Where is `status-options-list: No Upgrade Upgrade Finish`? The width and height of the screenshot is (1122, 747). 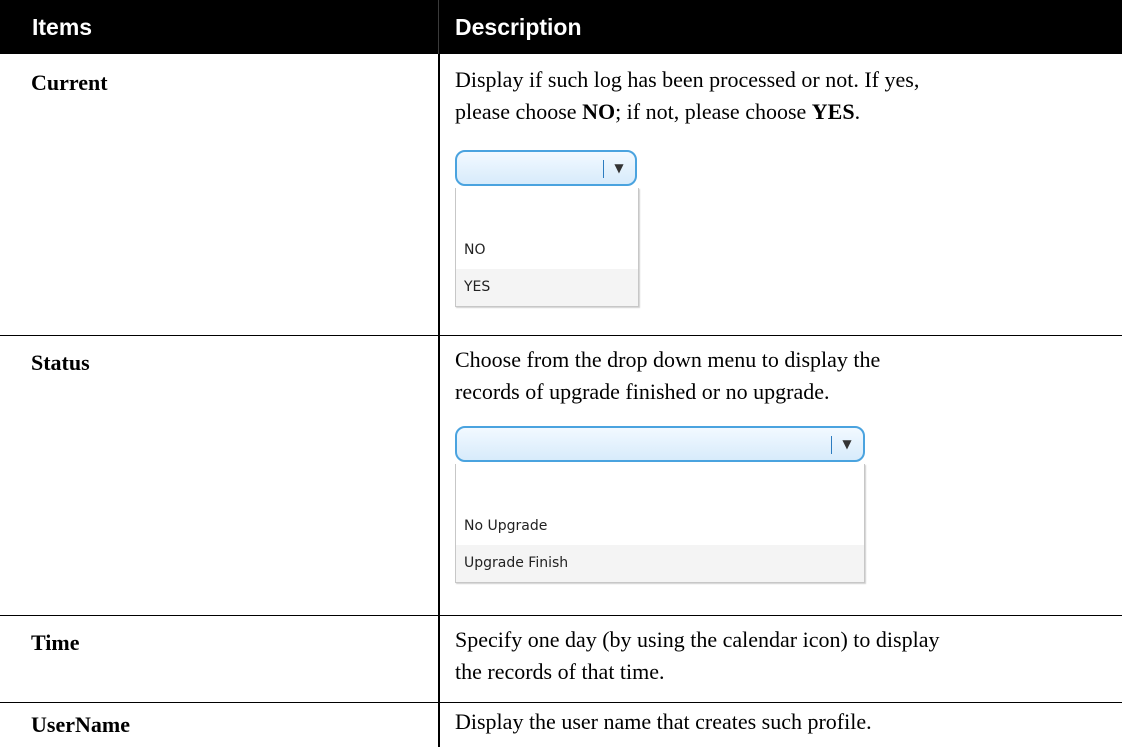 status-options-list: No Upgrade Upgrade Finish is located at coordinates (660, 523).